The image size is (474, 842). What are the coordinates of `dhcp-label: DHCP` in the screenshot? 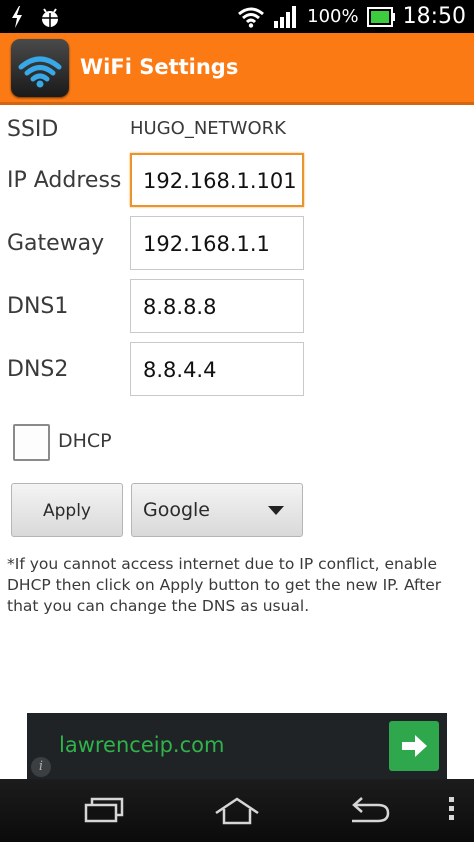 It's located at (85, 441).